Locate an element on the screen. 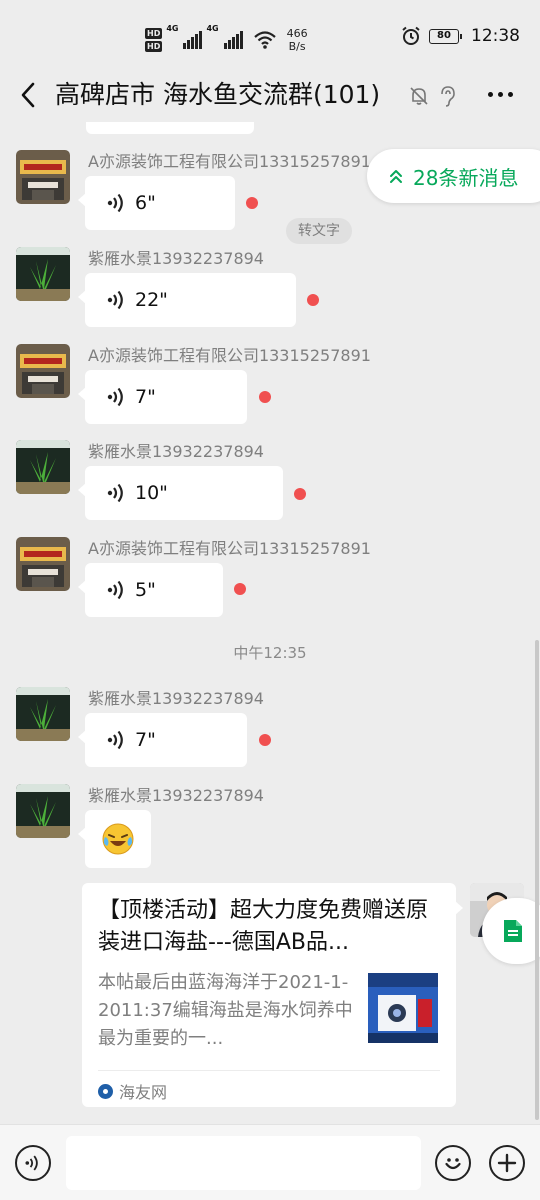 The image size is (540, 1200). source-name: 海友网 is located at coordinates (143, 1092).